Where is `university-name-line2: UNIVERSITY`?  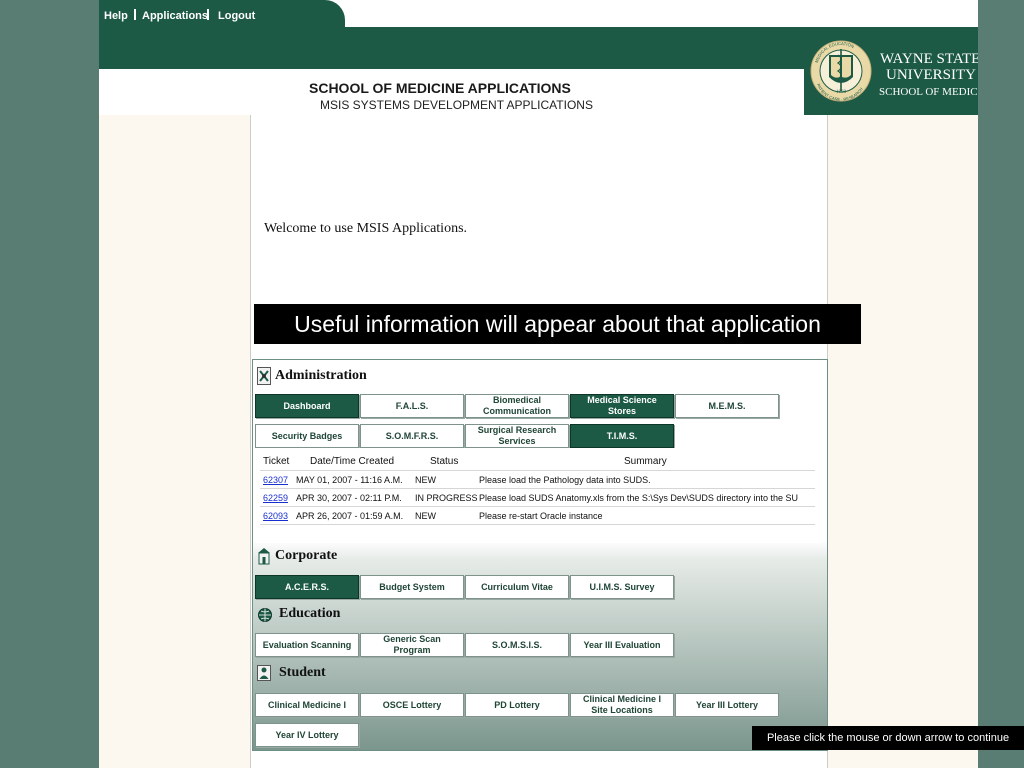
university-name-line2: UNIVERSITY is located at coordinates (931, 75).